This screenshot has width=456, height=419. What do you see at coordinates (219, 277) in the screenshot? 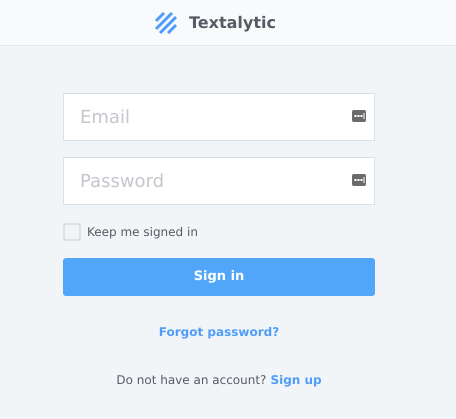
I see `sign-in-button: Sign in` at bounding box center [219, 277].